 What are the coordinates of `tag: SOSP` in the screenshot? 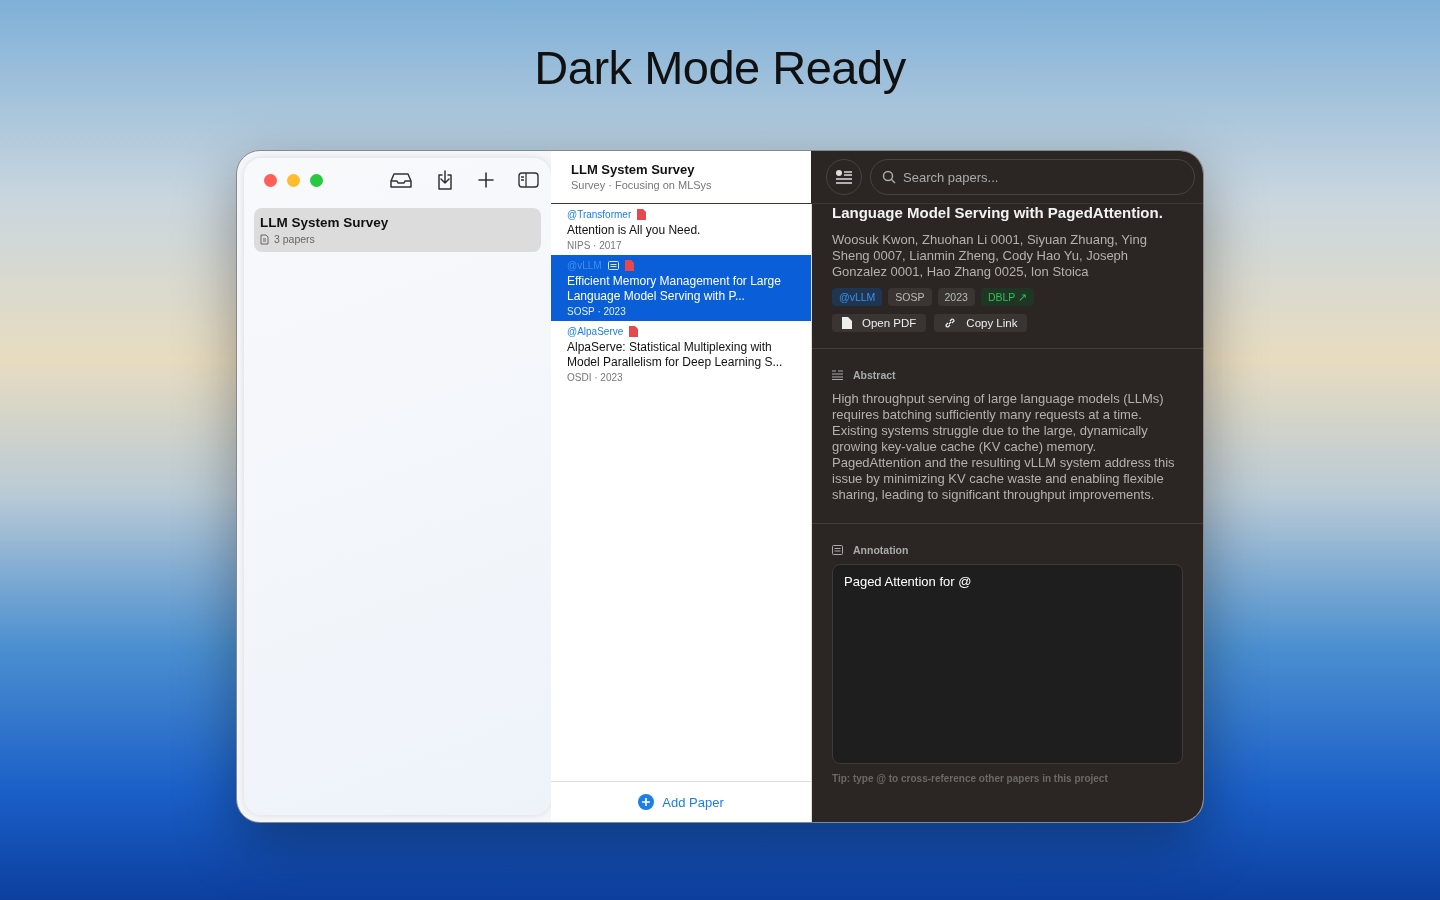 It's located at (910, 297).